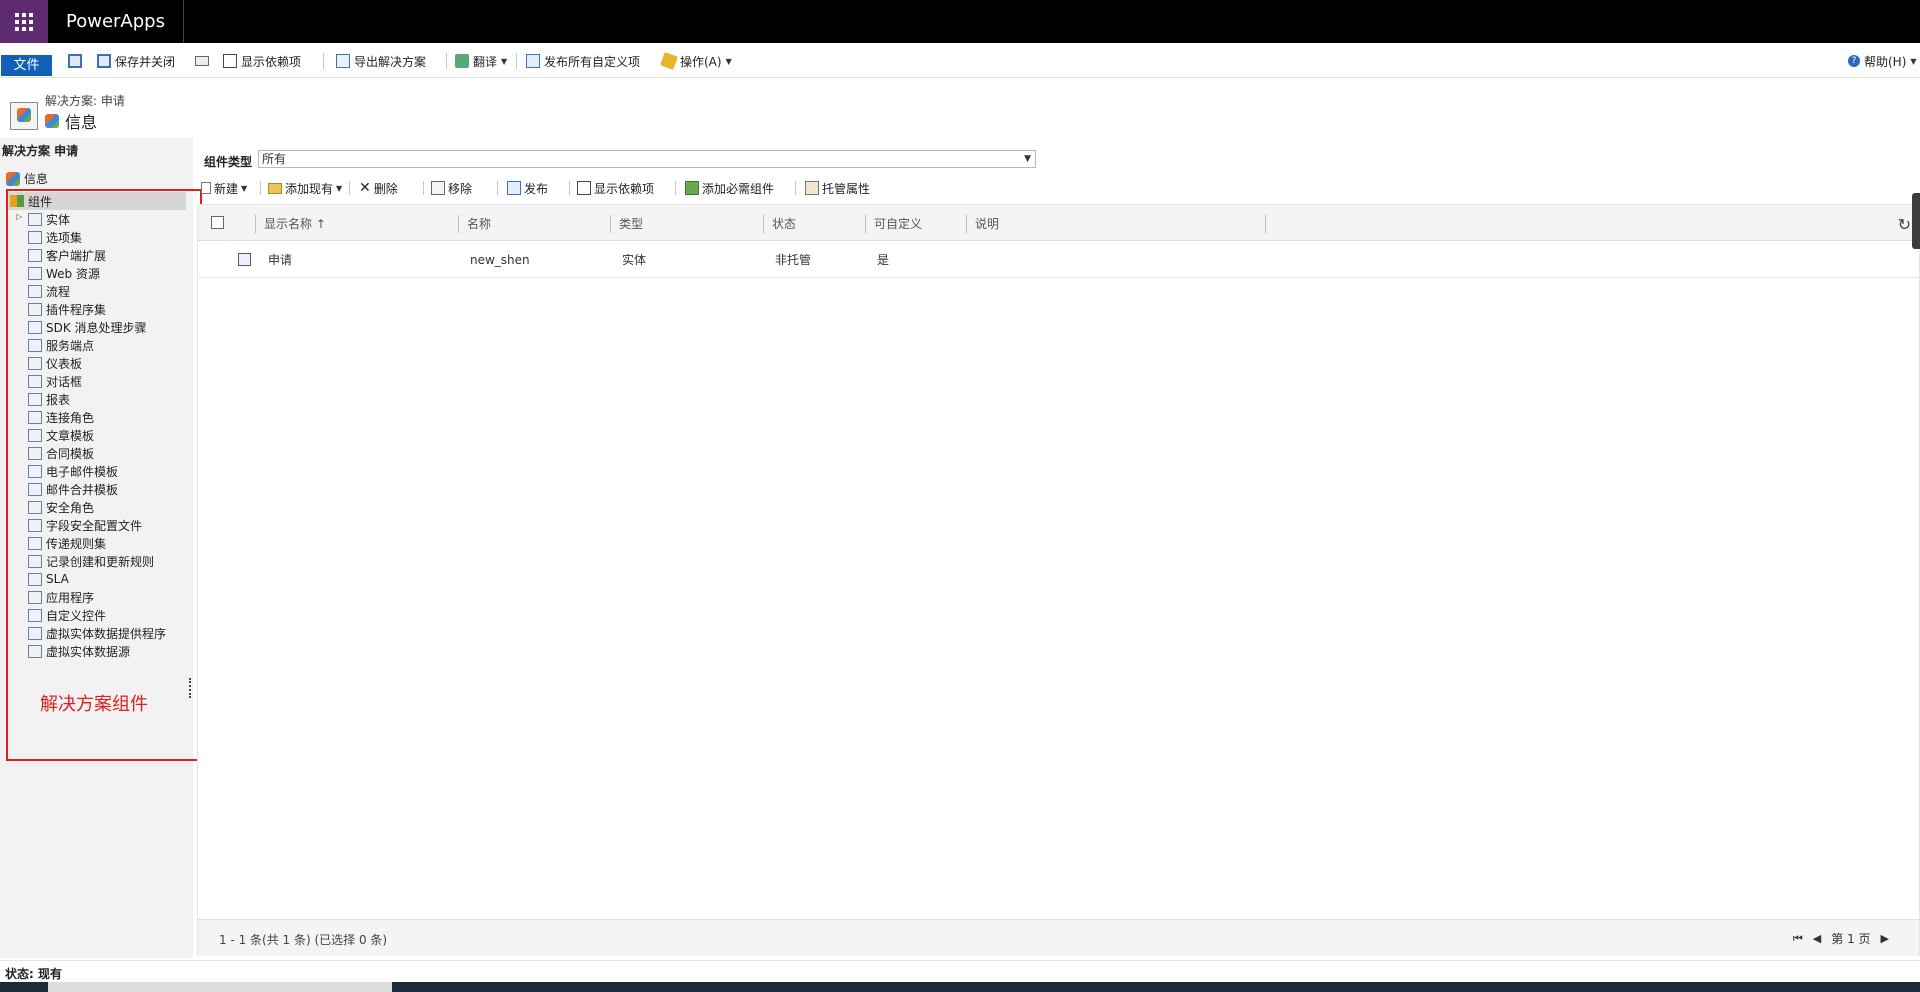 The image size is (1920, 992). Describe the element at coordinates (960, 21) in the screenshot. I see `top-navigation-bar: PowerApps` at that location.